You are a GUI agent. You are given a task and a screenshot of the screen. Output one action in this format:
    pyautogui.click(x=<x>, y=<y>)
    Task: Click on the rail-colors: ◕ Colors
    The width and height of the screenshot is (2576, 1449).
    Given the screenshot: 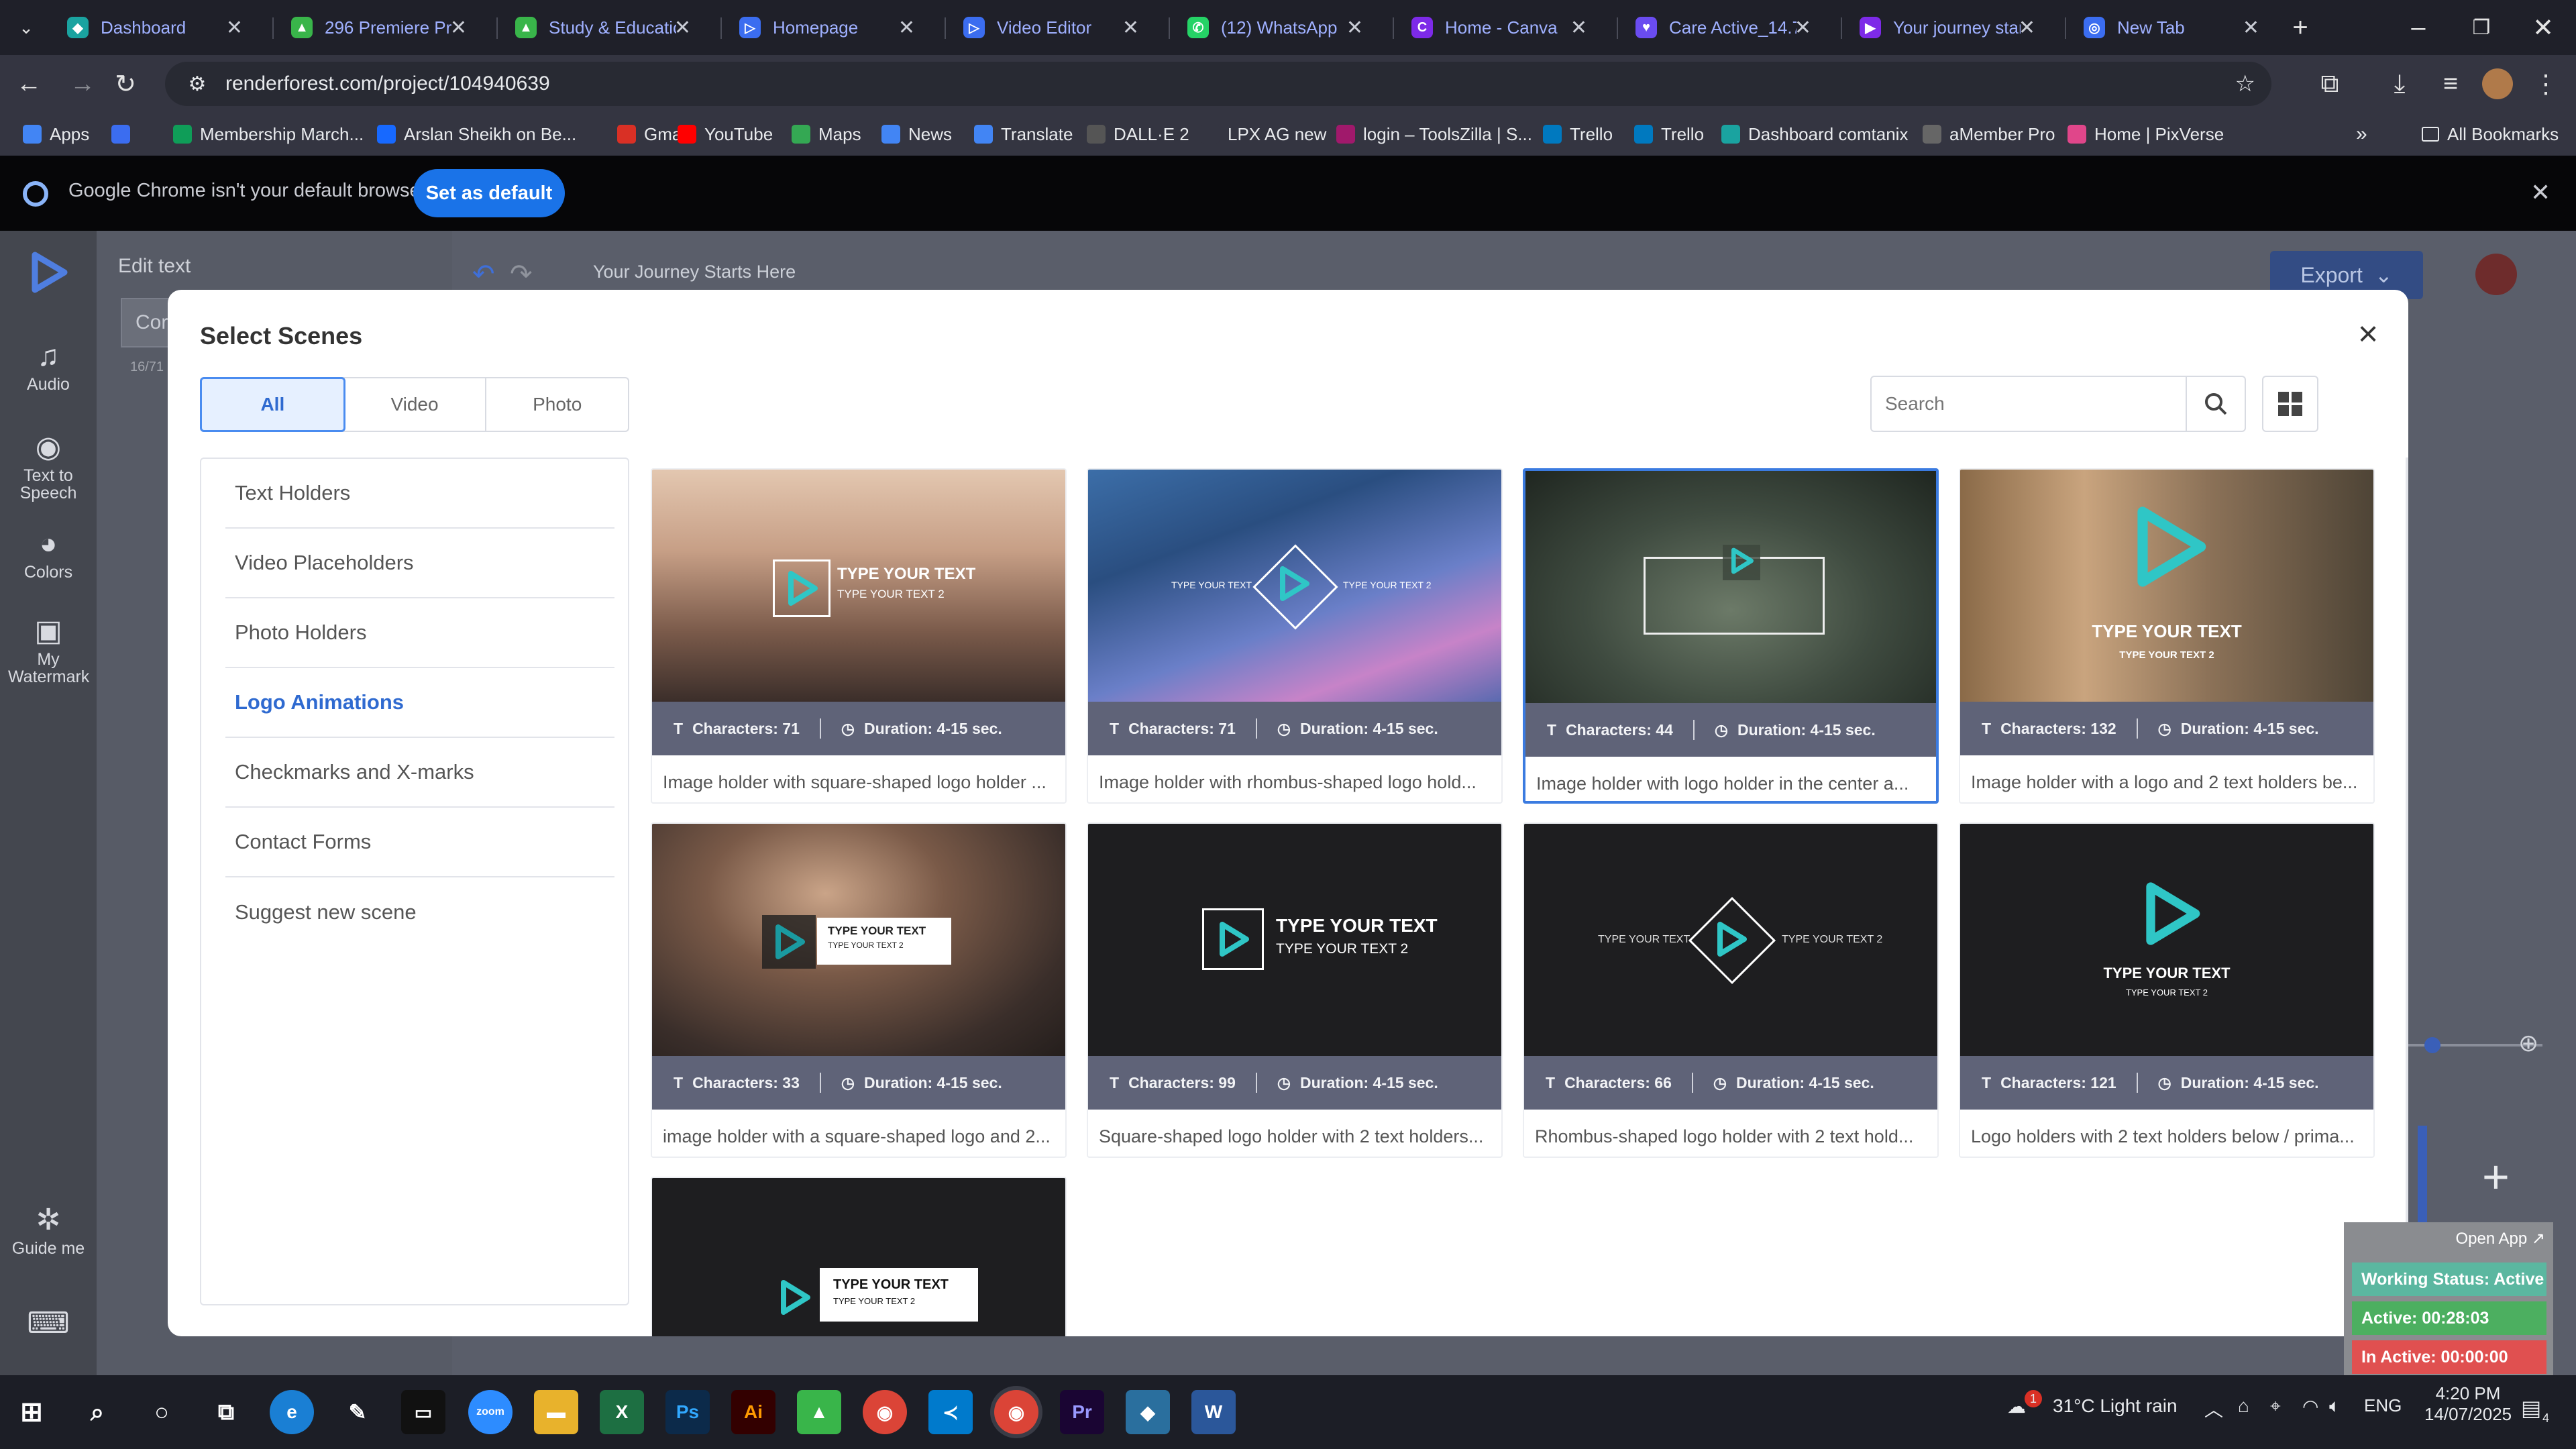 What is the action you would take?
    pyautogui.click(x=48, y=554)
    